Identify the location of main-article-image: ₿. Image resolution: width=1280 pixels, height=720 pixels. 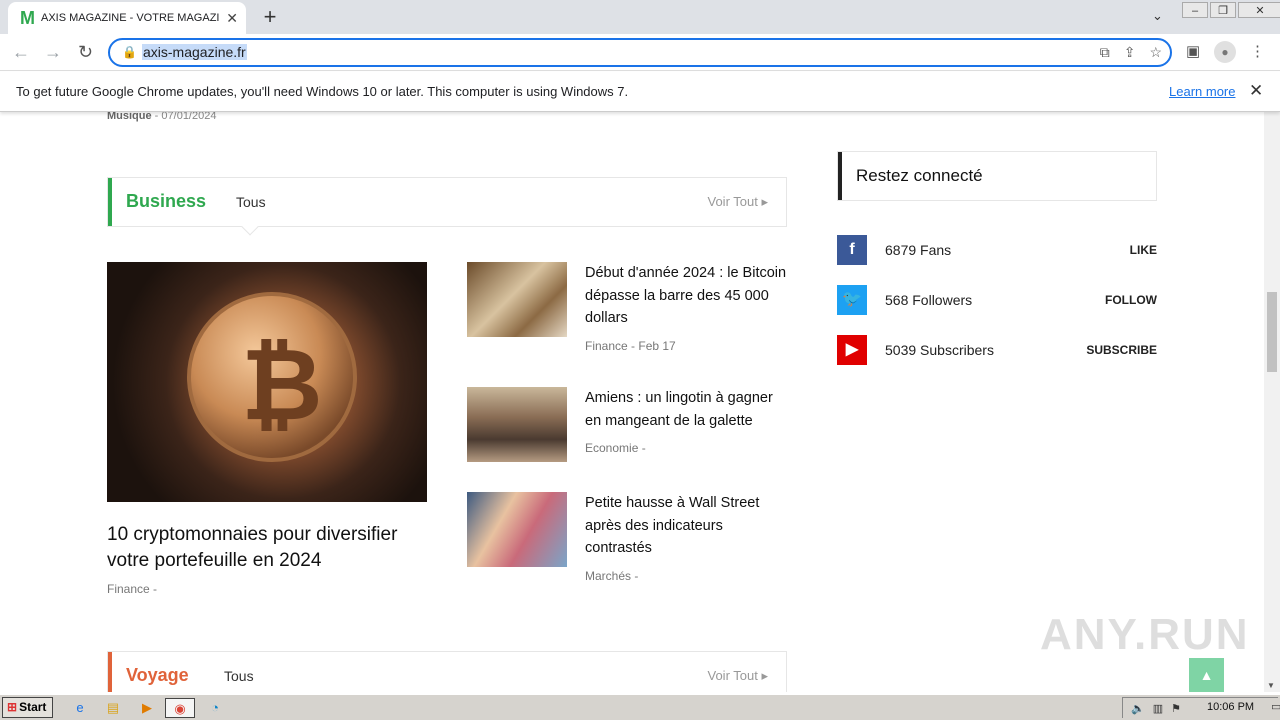
(267, 382).